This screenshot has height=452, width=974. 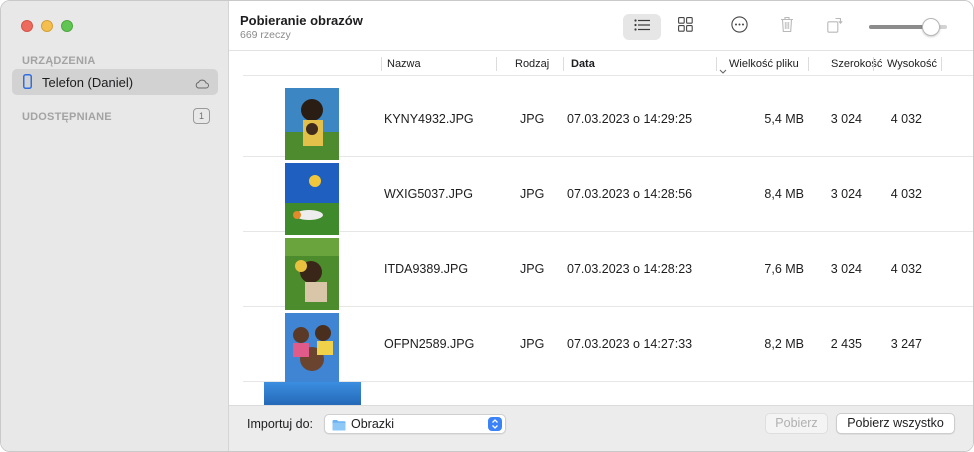 I want to click on window-title: Pobieranie obrazów, so click(x=301, y=20).